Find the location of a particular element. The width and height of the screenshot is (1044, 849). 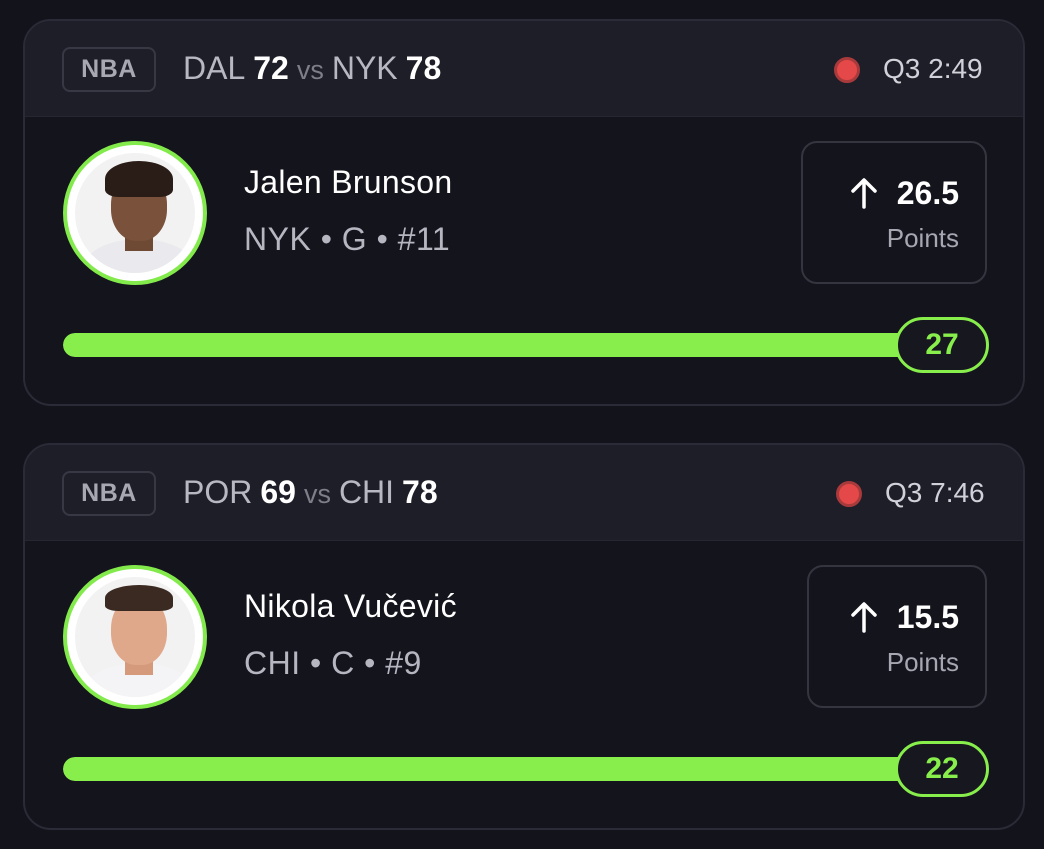

player-name: Nikola Vučević is located at coordinates (350, 606).